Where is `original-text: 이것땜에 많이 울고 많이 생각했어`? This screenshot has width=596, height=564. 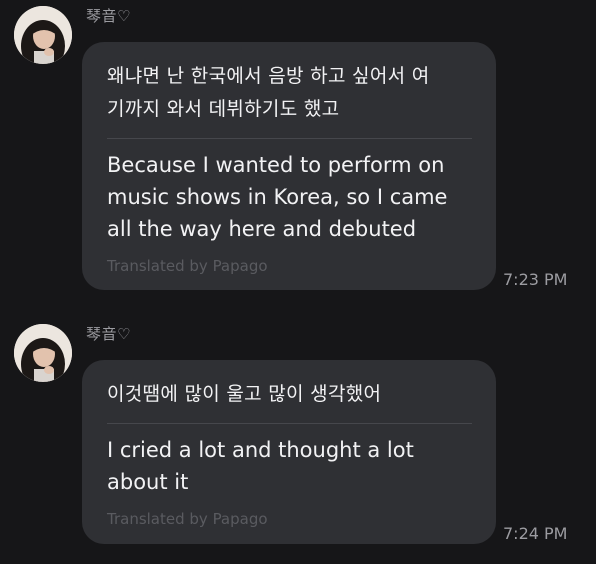 original-text: 이것땜에 많이 울고 많이 생각했어 is located at coordinates (244, 394).